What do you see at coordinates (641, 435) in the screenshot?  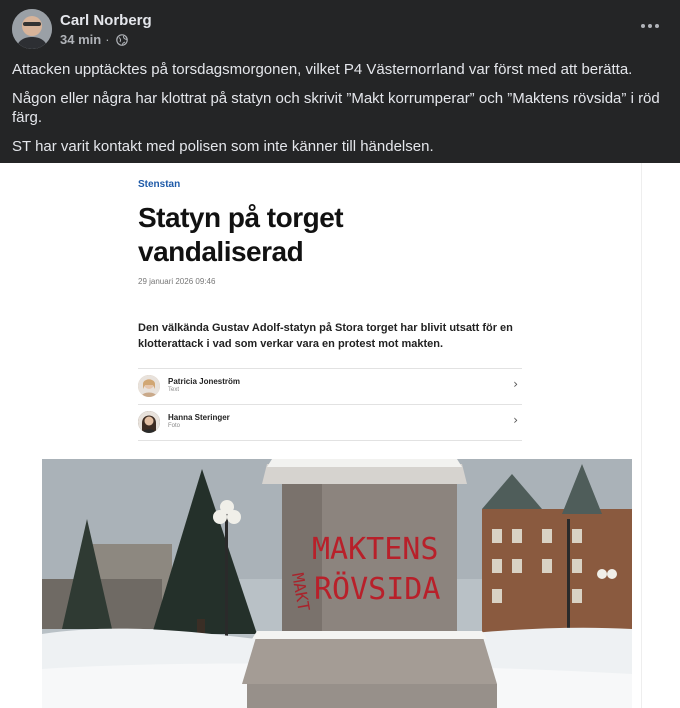 I see `image-edge` at bounding box center [641, 435].